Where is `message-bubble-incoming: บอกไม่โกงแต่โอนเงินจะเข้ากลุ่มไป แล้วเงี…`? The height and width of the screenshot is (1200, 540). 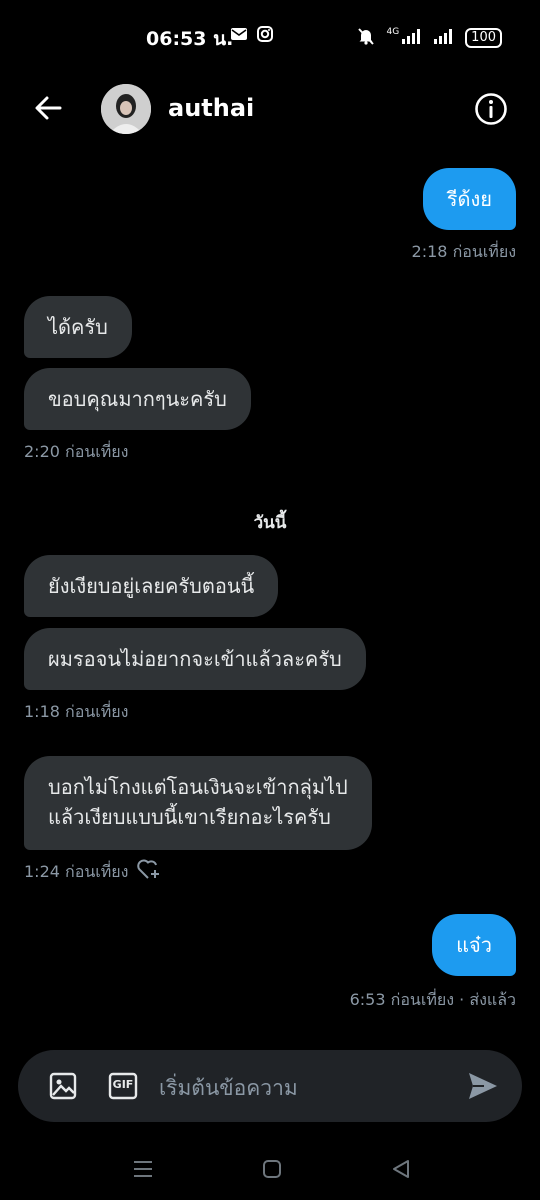 message-bubble-incoming: บอกไม่โกงแต่โอนเงินจะเข้ากลุ่มไป แล้วเงี… is located at coordinates (198, 803).